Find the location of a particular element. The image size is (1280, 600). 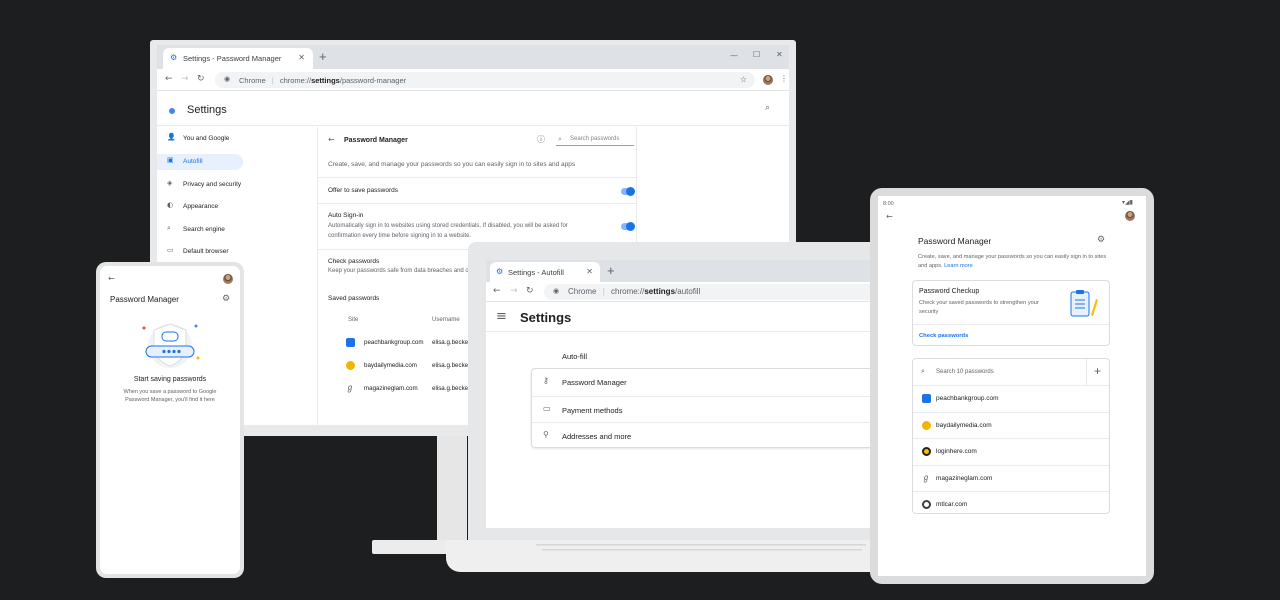

site-name: mtlcar.com is located at coordinates (952, 504).